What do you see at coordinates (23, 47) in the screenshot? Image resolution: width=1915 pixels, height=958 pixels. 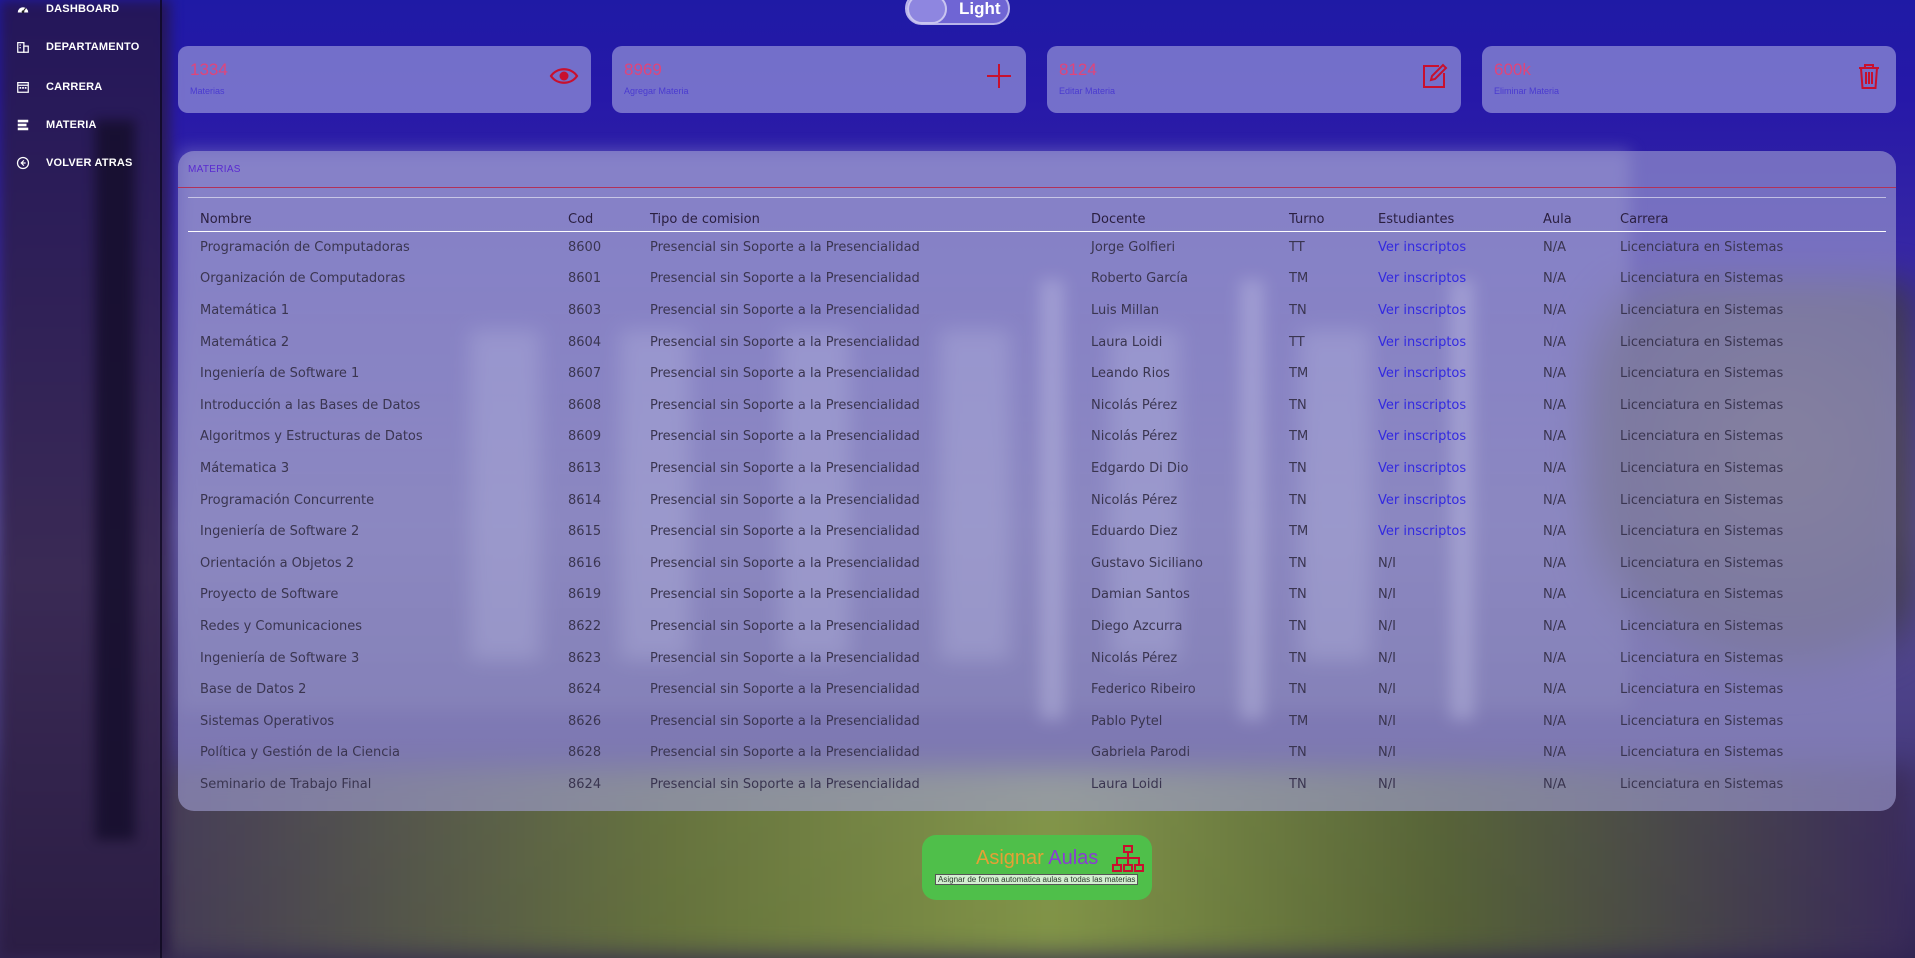 I see `building-icon` at bounding box center [23, 47].